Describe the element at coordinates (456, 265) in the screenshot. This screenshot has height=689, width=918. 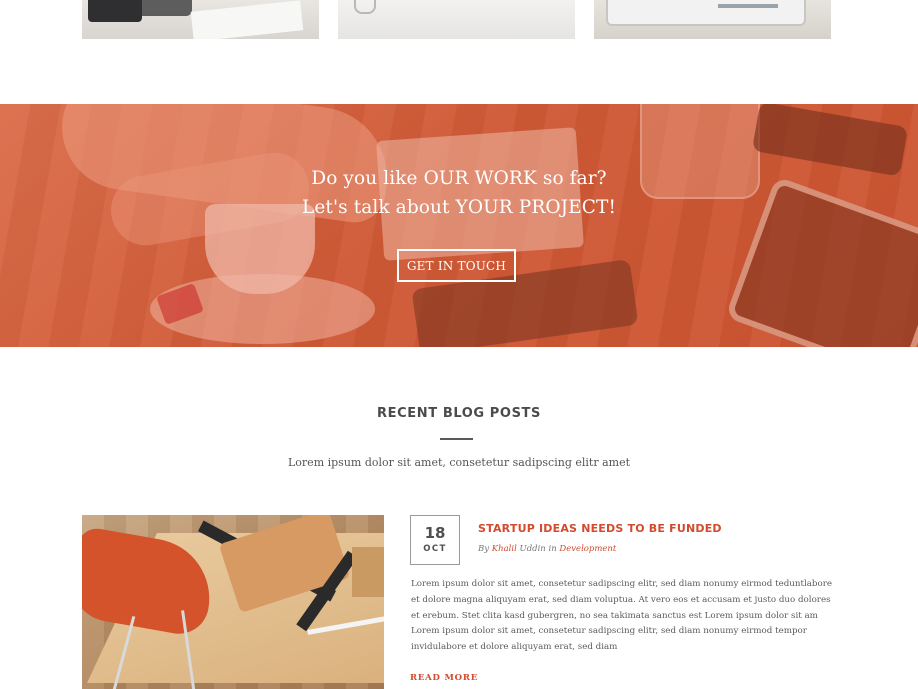
I see `get-in-touch-button: GET IN TOUCH` at that location.